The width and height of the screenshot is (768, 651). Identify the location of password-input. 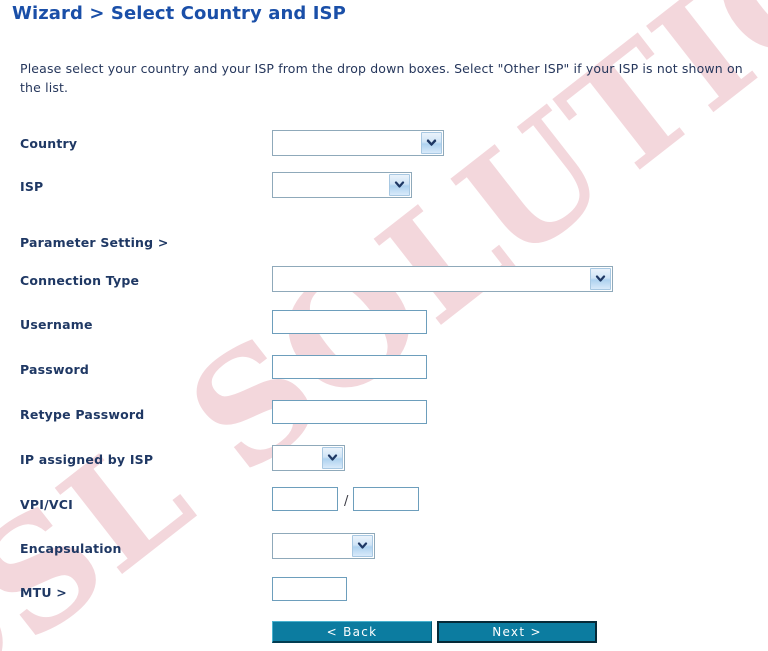
(349, 367).